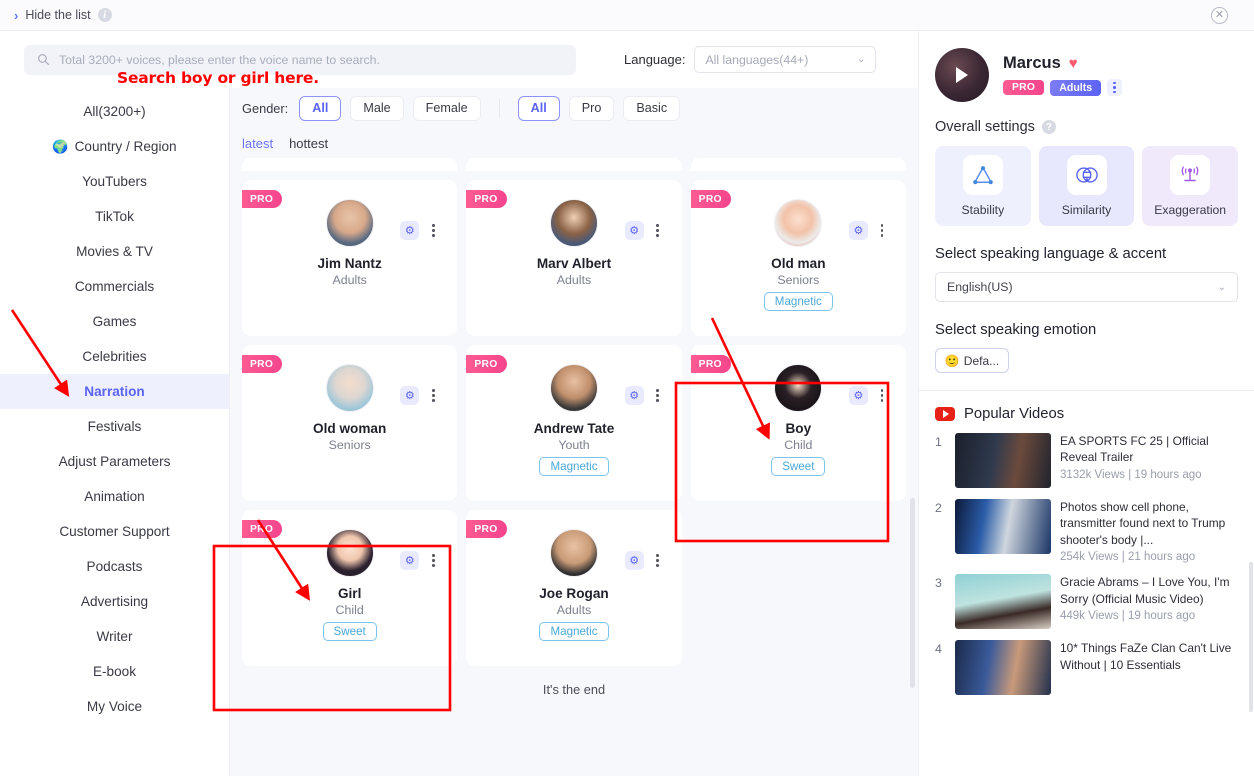  I want to click on setting-card-exaggeration: Exaggeration, so click(1190, 186).